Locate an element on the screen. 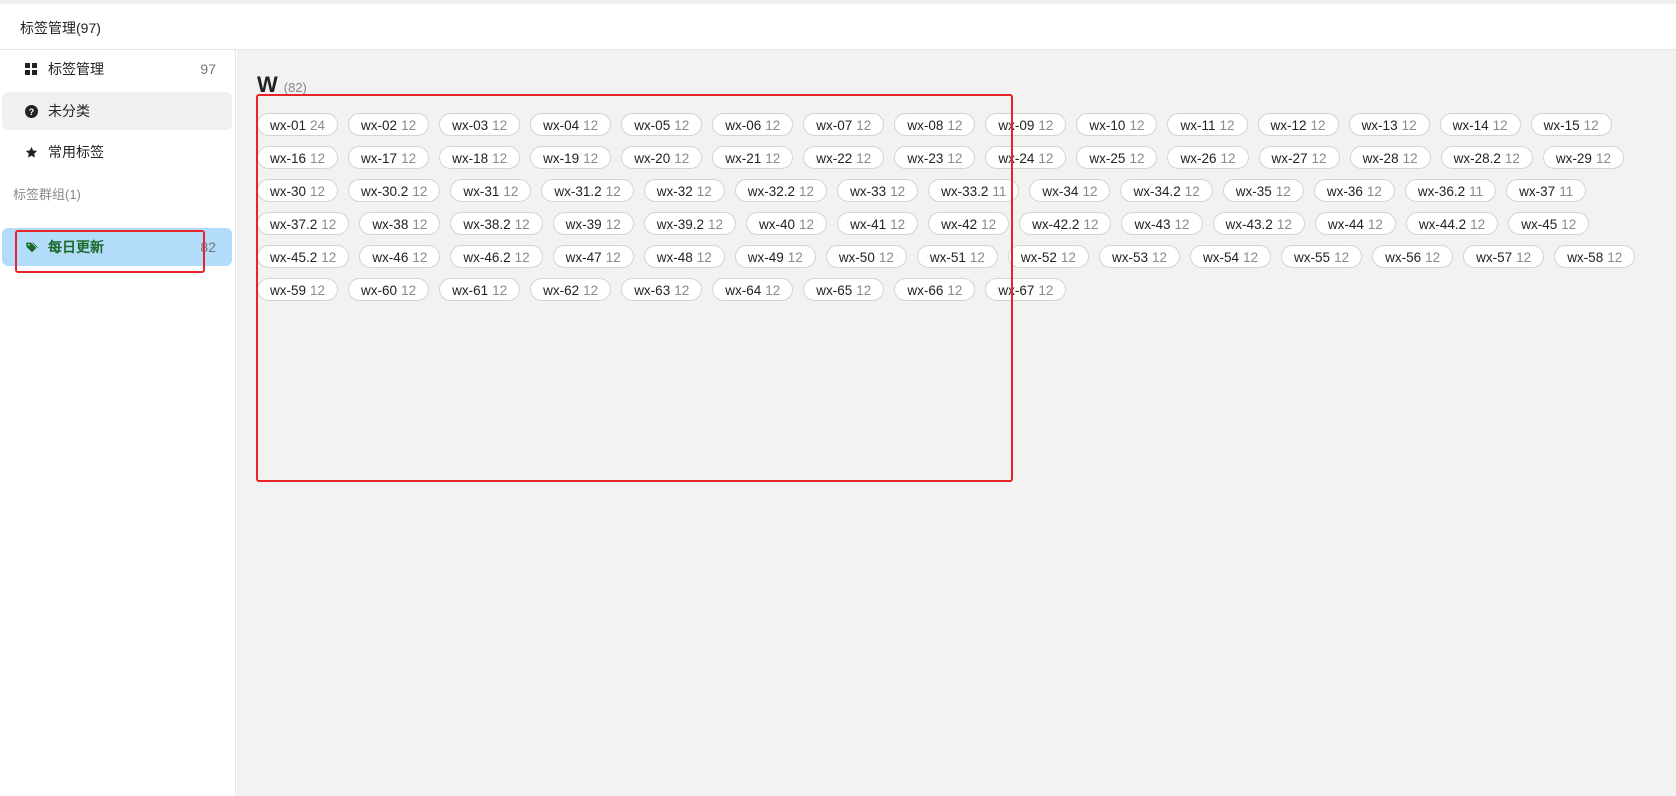  tag-chip: wx-36.2 11 is located at coordinates (1450, 190).